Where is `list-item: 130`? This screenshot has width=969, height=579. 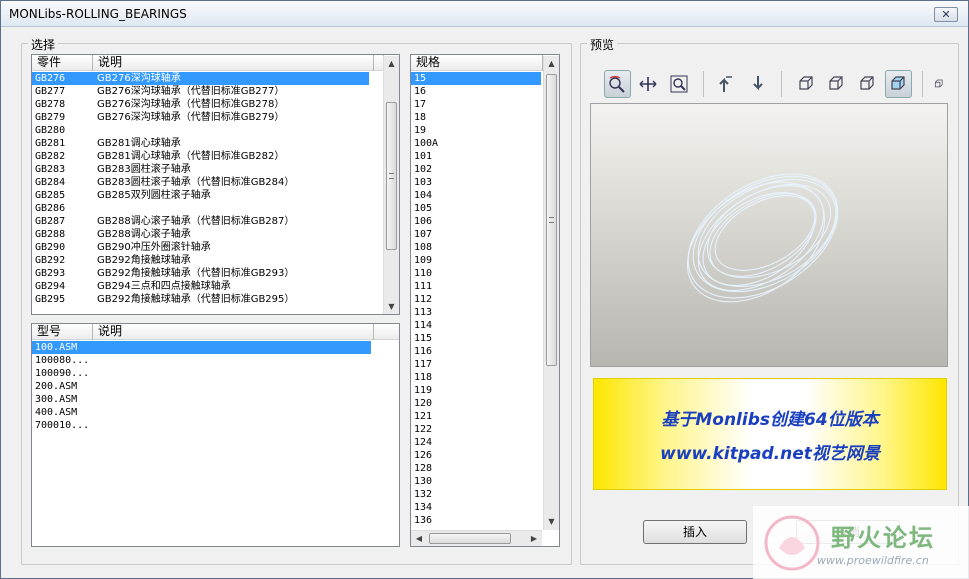
list-item: 130 is located at coordinates (476, 481).